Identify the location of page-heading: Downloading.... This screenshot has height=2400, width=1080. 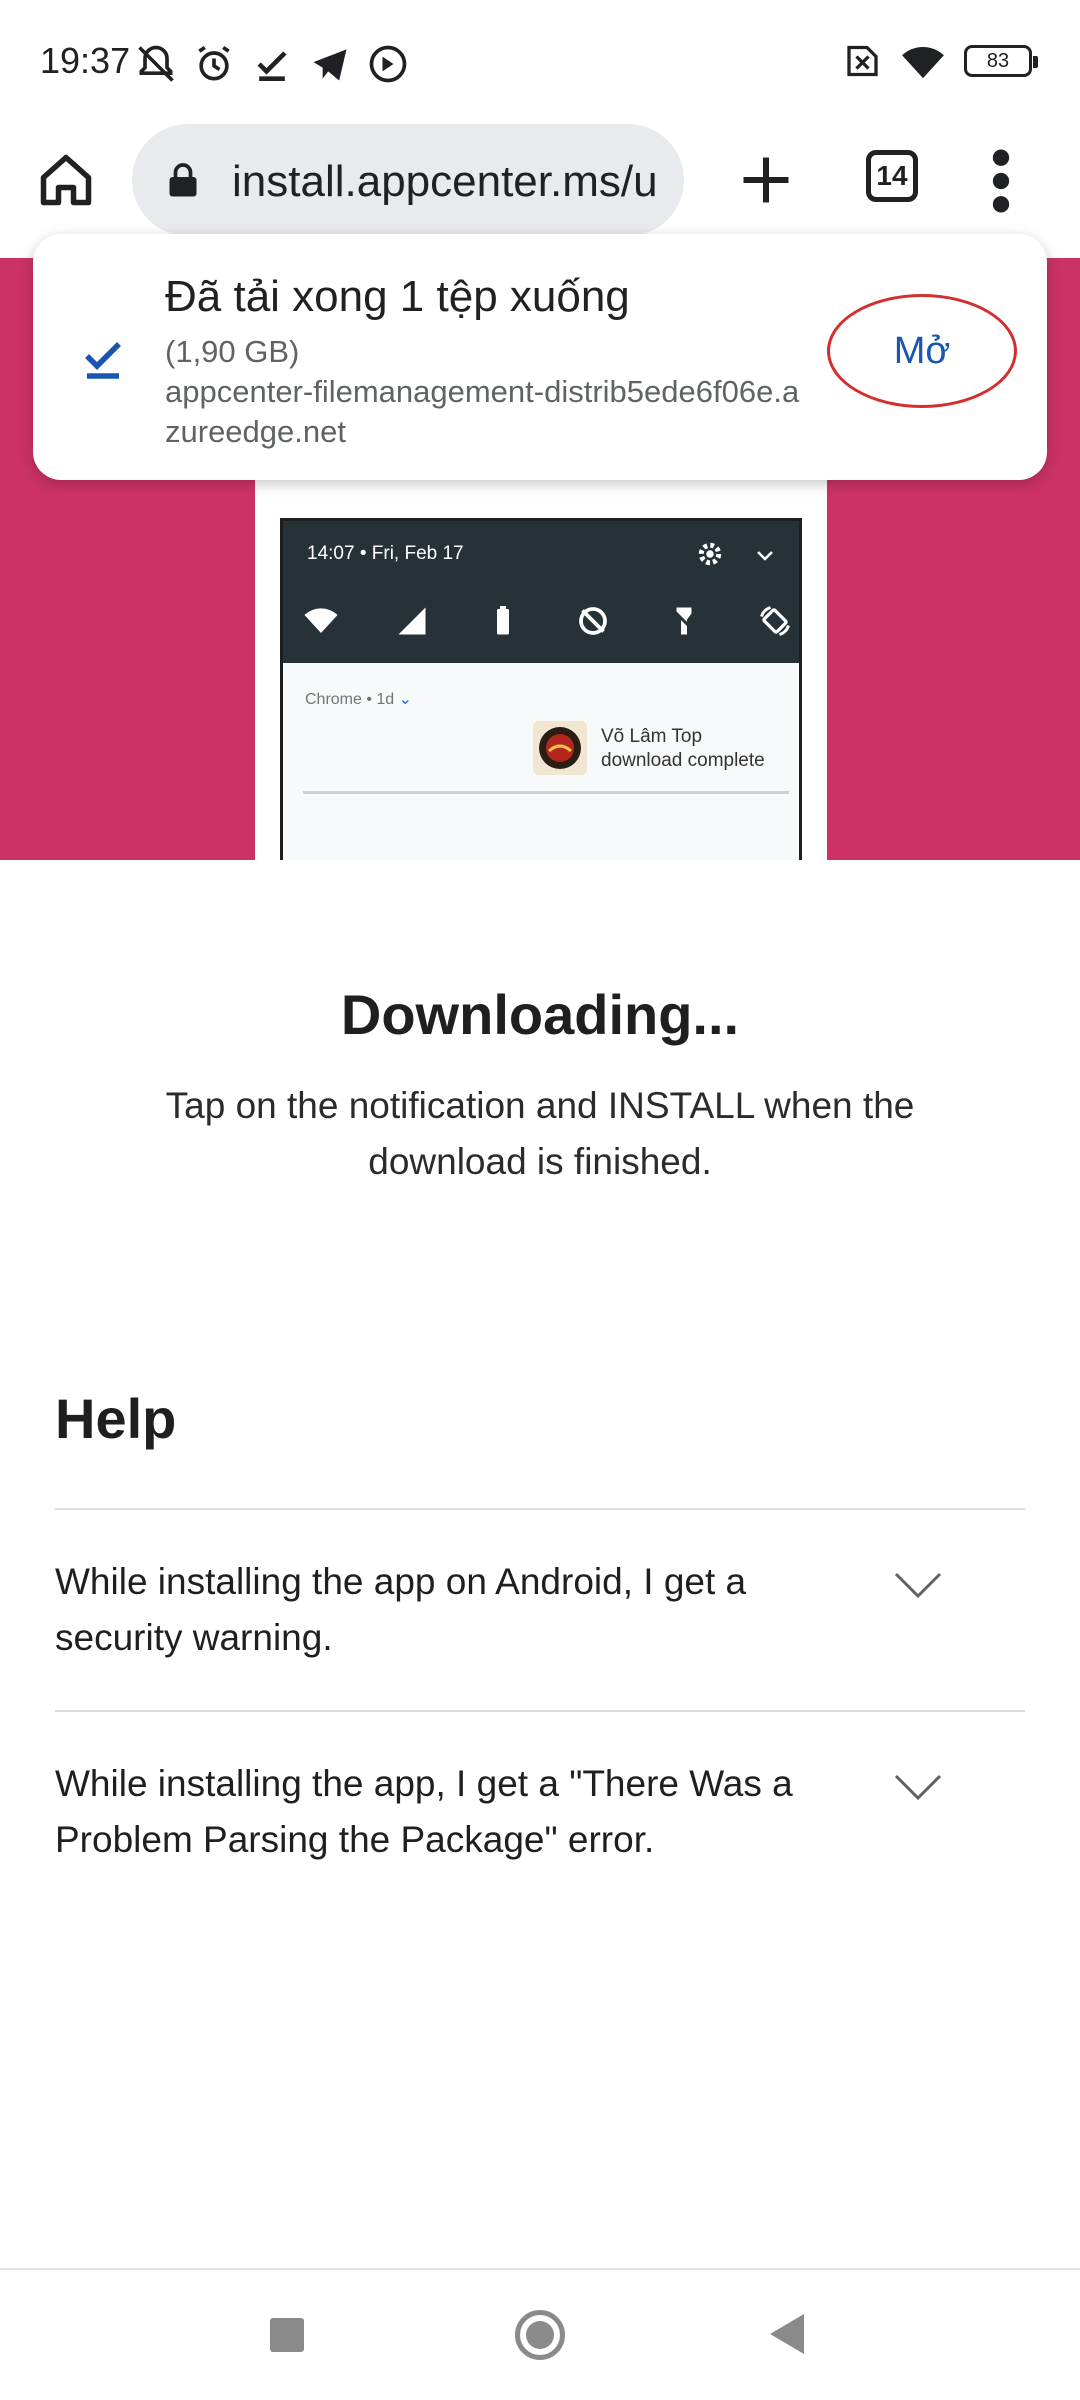
(540, 1014).